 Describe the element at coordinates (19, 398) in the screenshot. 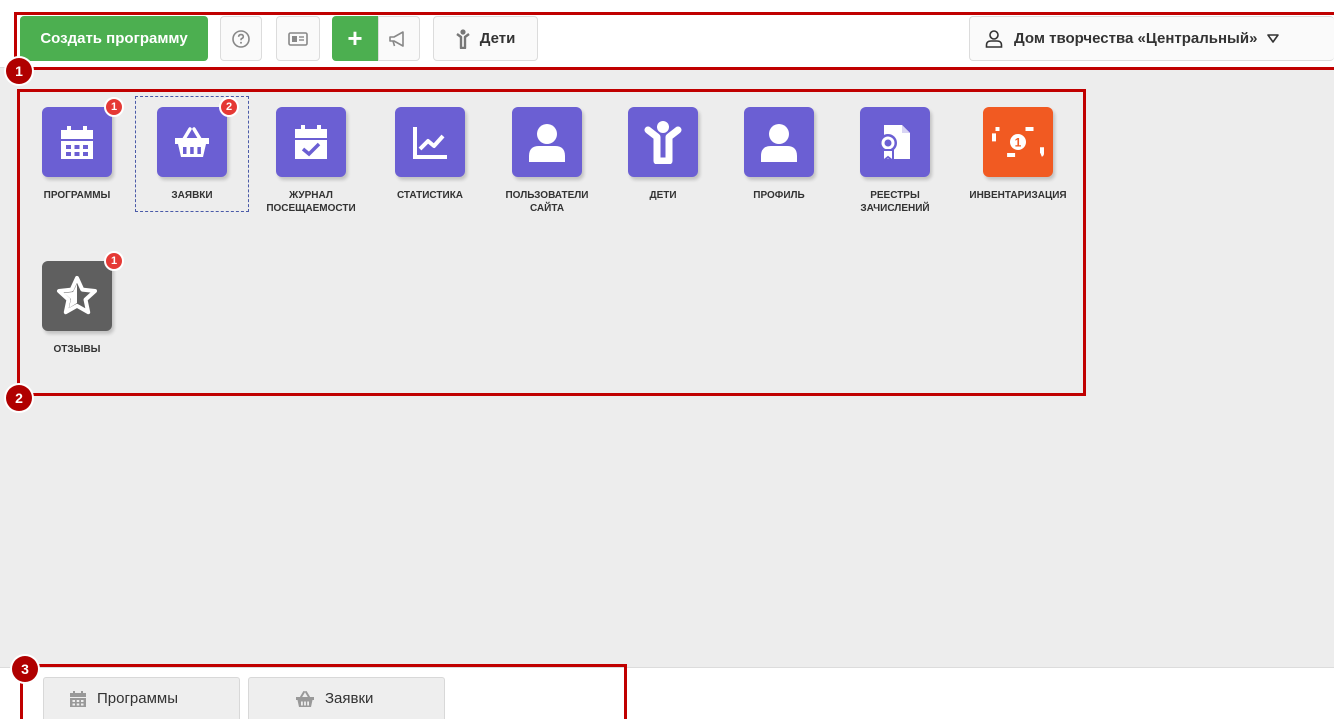

I see `annotation-marker-2: 2` at that location.